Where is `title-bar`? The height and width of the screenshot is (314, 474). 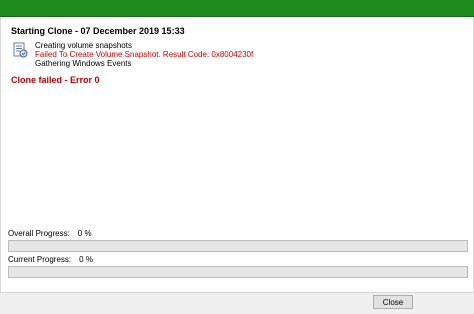 title-bar is located at coordinates (237, 8).